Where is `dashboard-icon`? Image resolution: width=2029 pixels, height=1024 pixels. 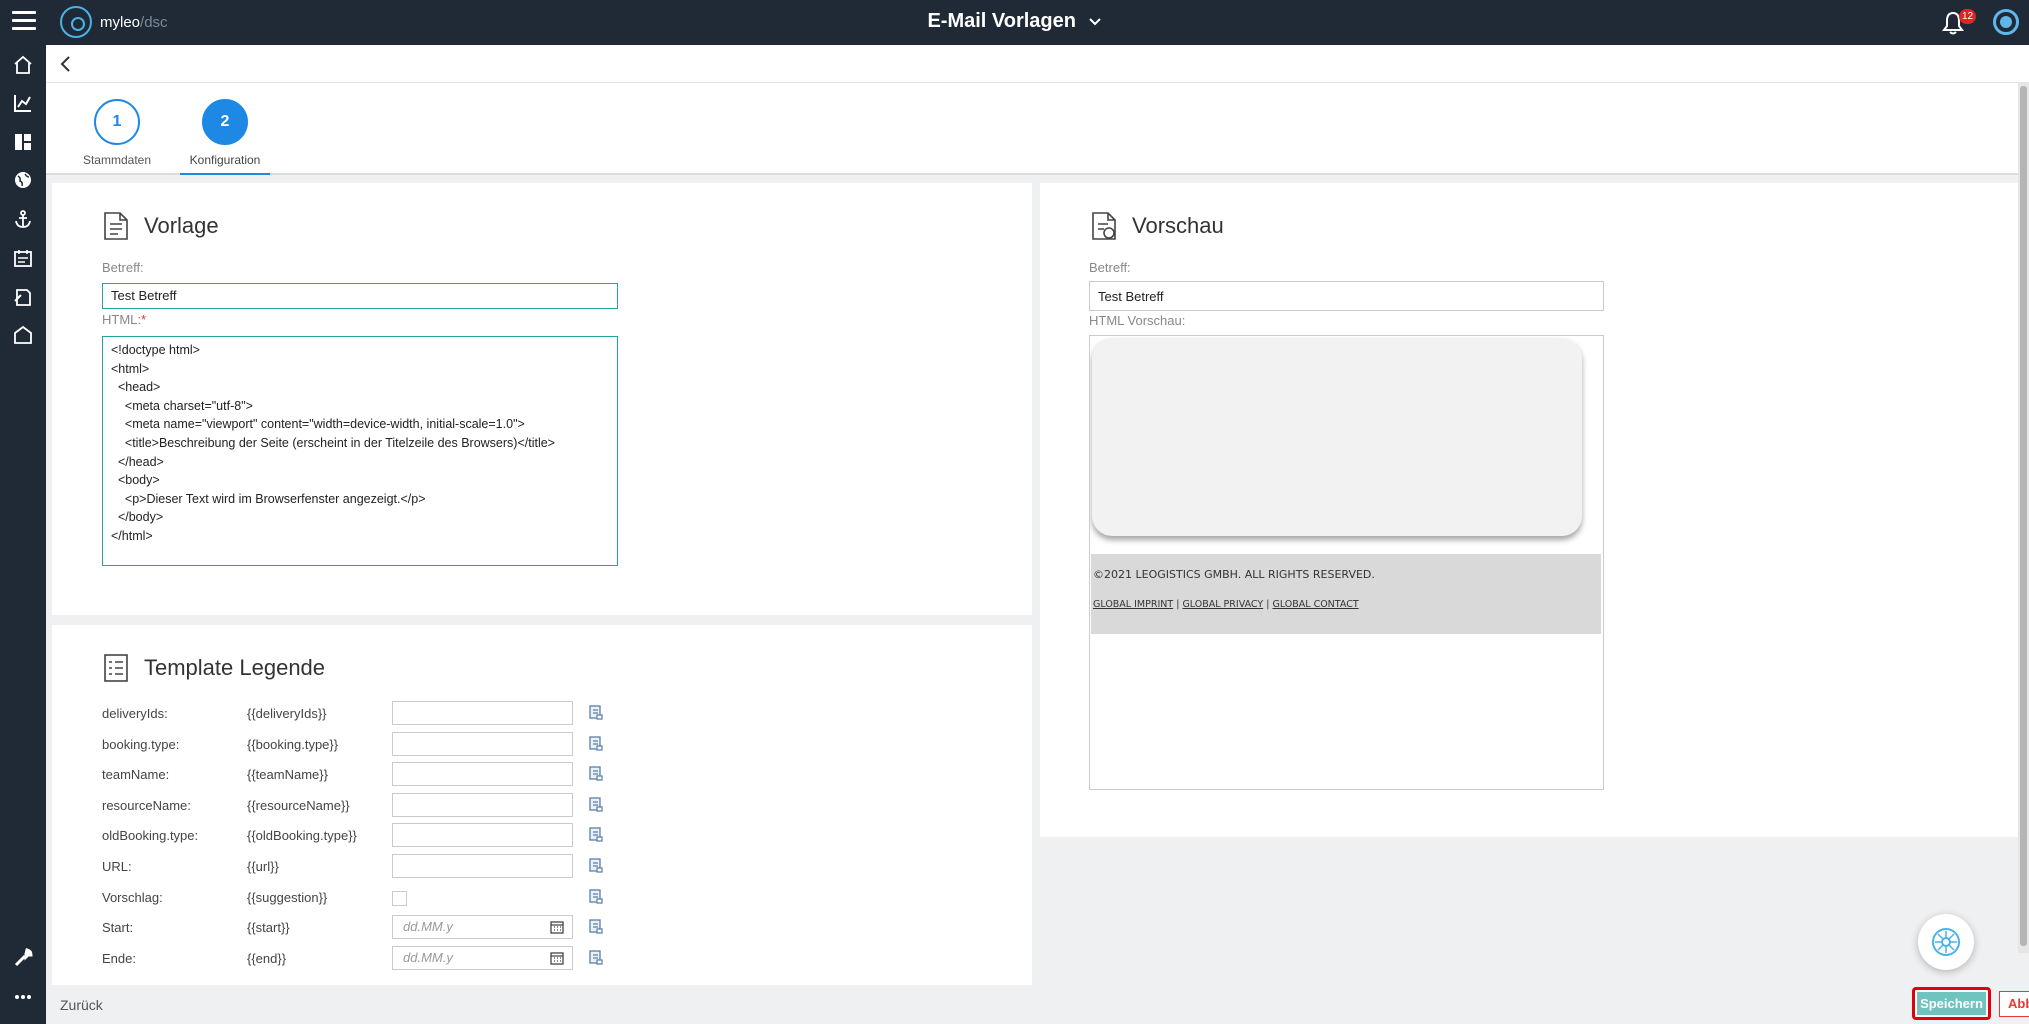
dashboard-icon is located at coordinates (23, 142).